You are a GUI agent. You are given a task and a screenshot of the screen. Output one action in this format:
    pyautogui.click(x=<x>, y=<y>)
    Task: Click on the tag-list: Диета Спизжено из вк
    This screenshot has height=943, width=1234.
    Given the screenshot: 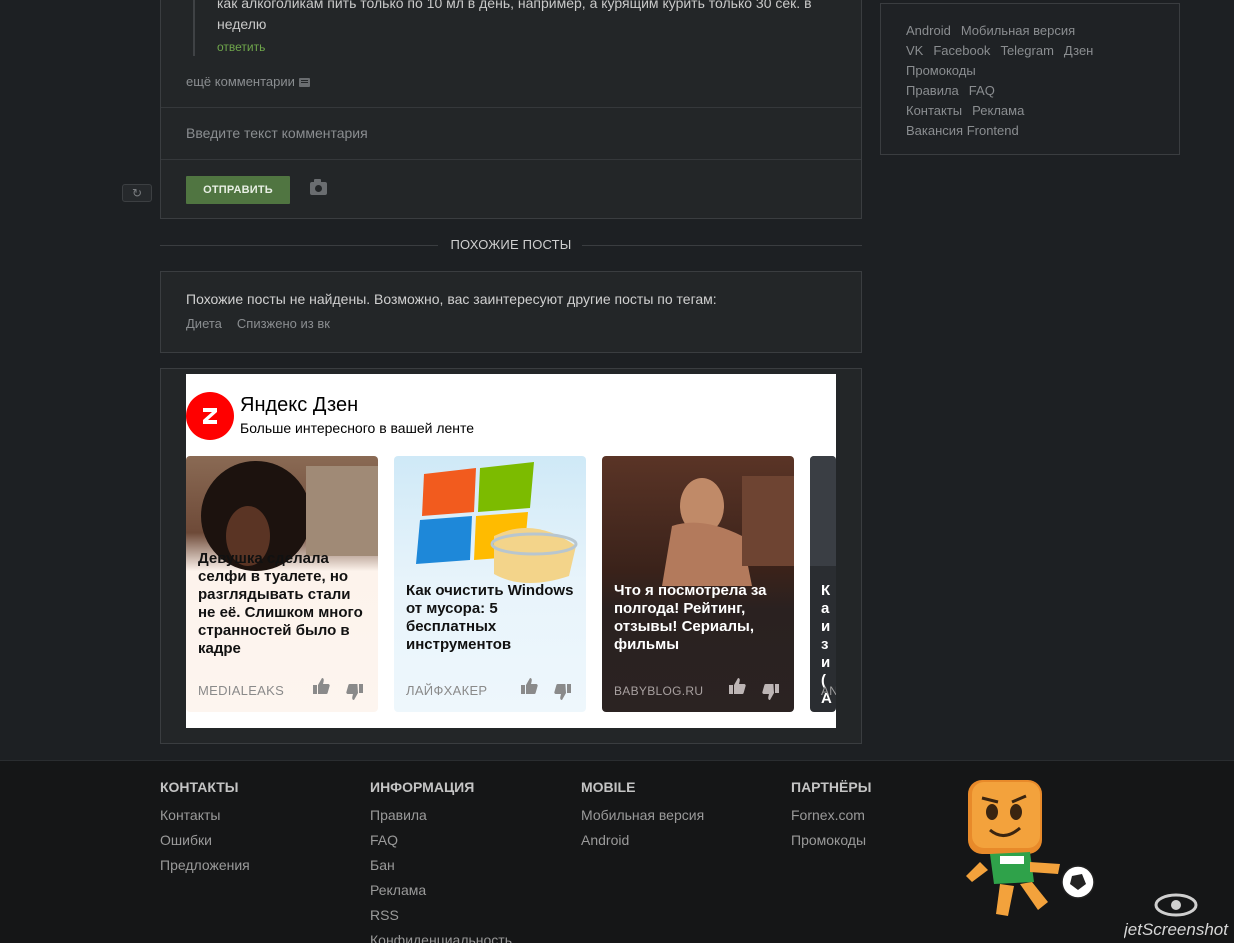 What is the action you would take?
    pyautogui.click(x=265, y=323)
    